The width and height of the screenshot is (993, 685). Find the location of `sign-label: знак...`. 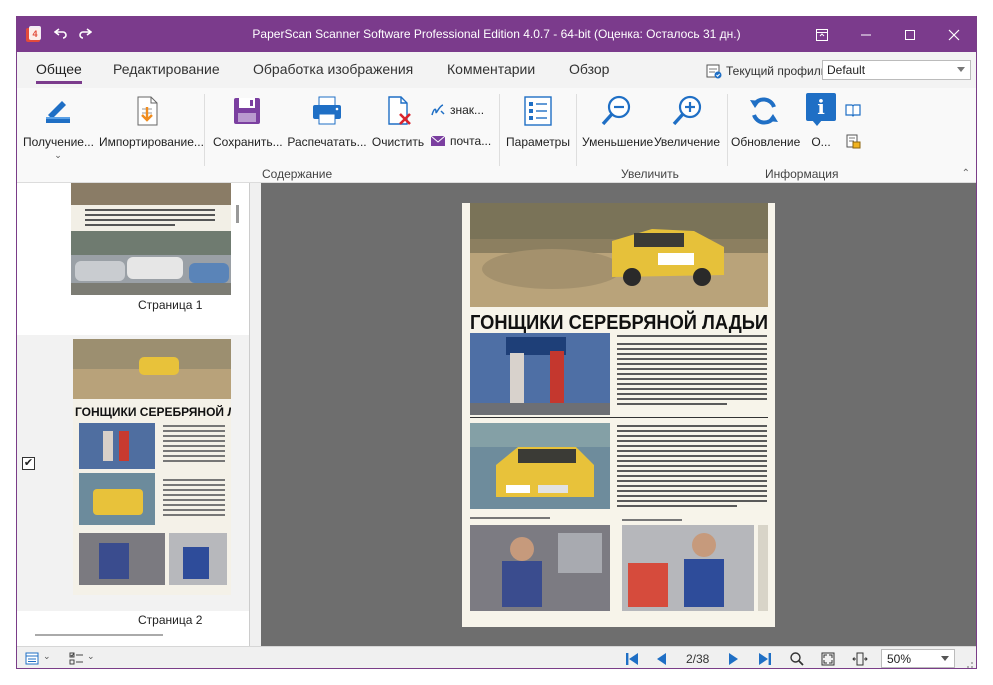

sign-label: знак... is located at coordinates (467, 110).